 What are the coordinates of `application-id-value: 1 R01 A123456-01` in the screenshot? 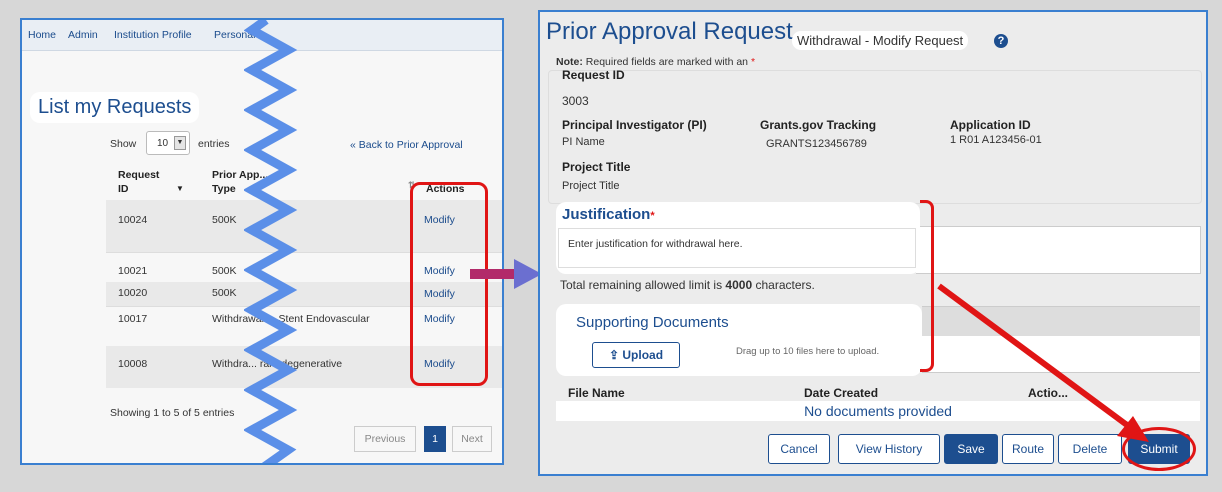 It's located at (996, 140).